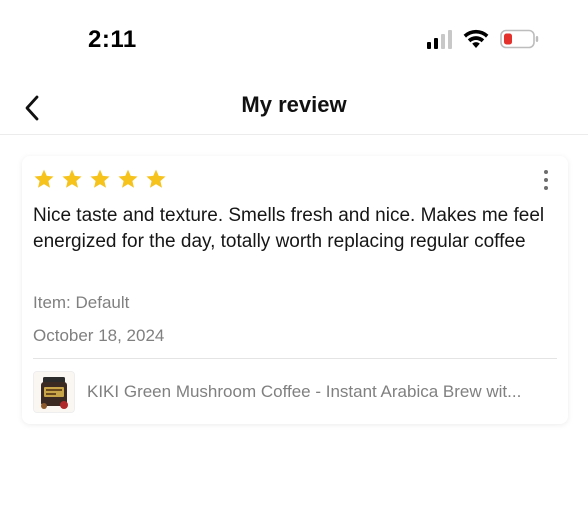 The height and width of the screenshot is (506, 588). What do you see at coordinates (294, 104) in the screenshot?
I see `page-title: My review` at bounding box center [294, 104].